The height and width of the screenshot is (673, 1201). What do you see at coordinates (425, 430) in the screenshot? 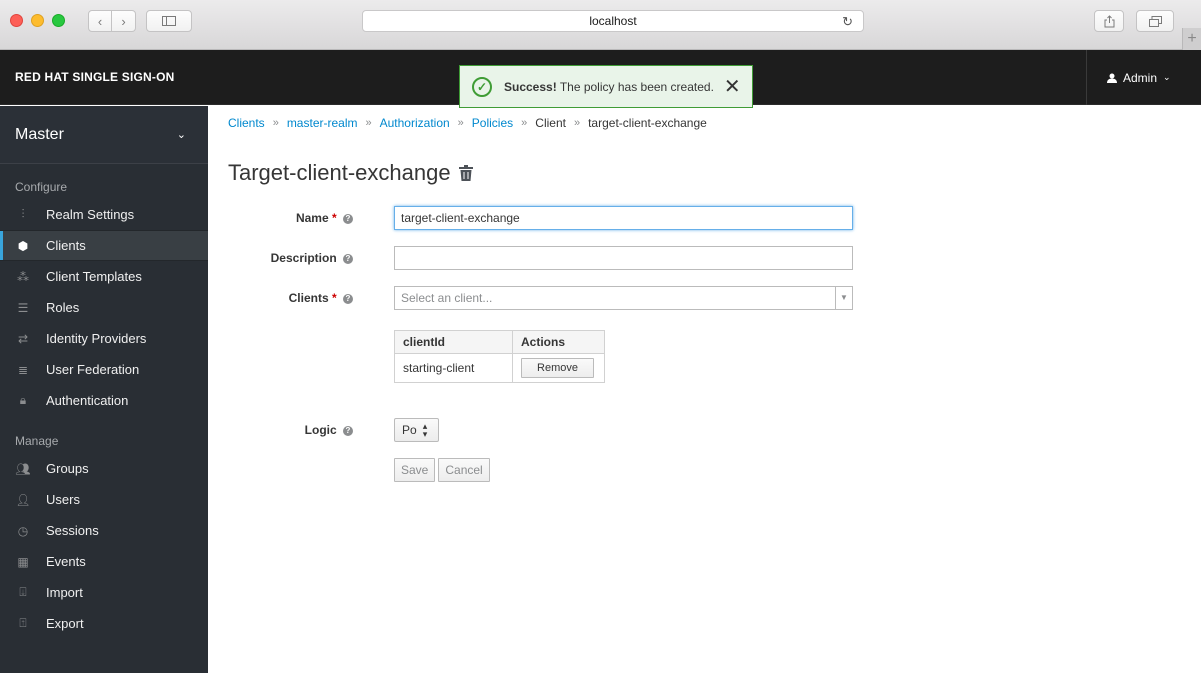
I see `updown-icon: ▴ ▾` at bounding box center [425, 430].